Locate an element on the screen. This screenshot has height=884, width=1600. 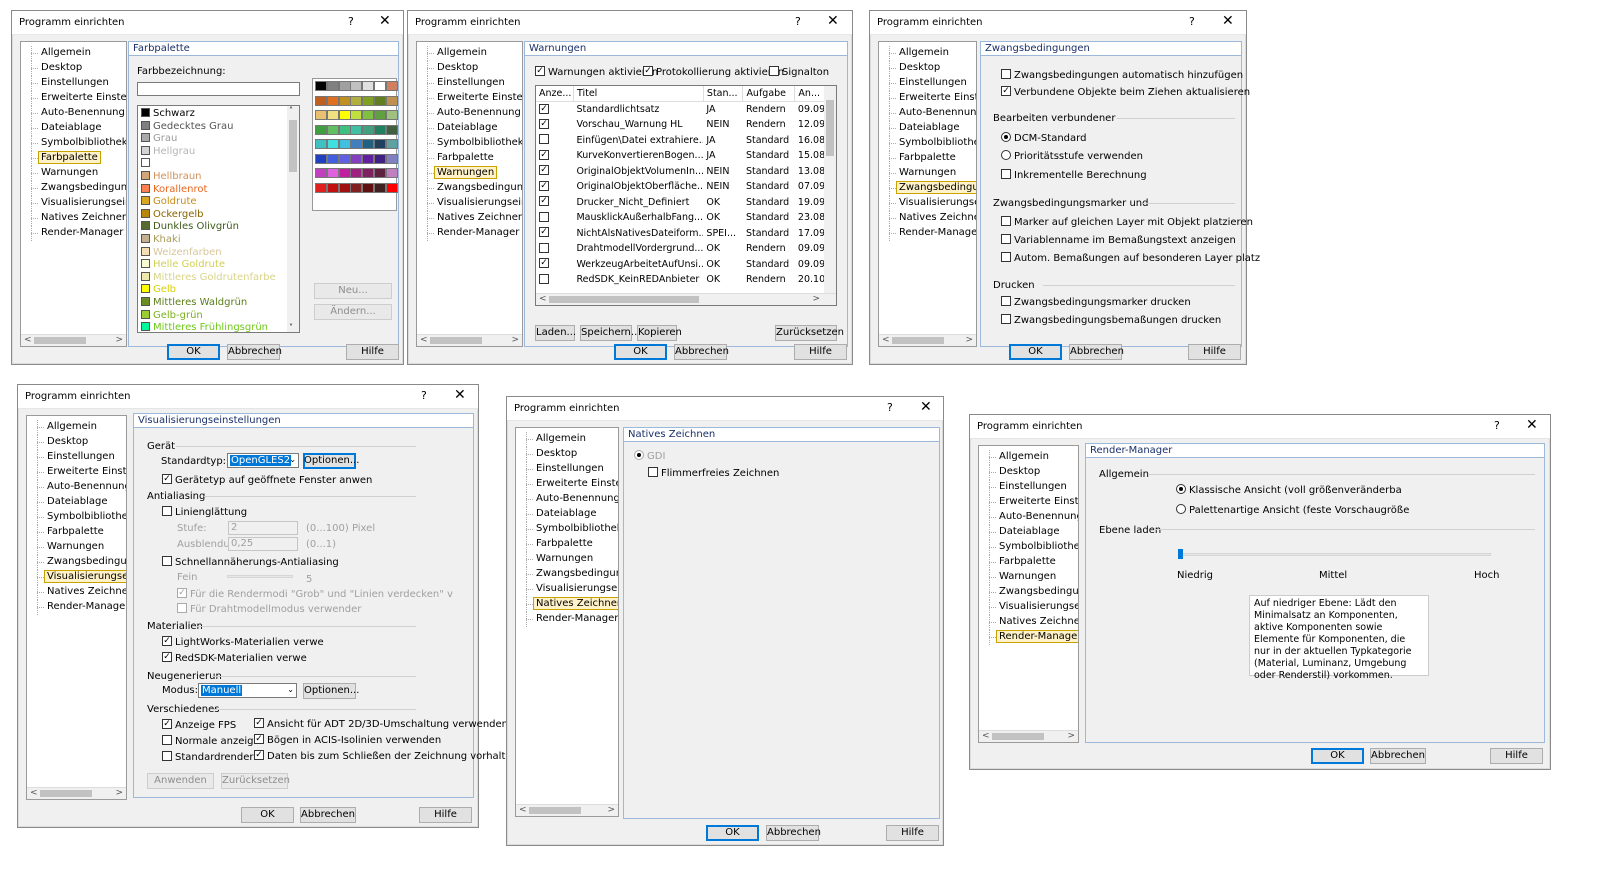
normals-checkbox: Normale anzeige is located at coordinates (211, 741).